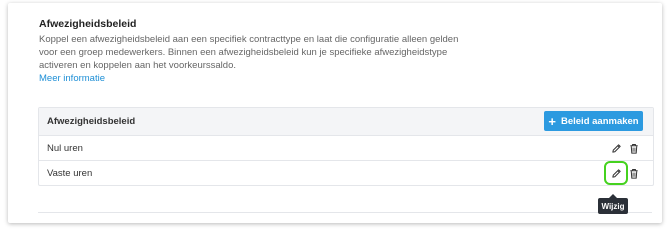  I want to click on row-label: Nul uren, so click(65, 148).